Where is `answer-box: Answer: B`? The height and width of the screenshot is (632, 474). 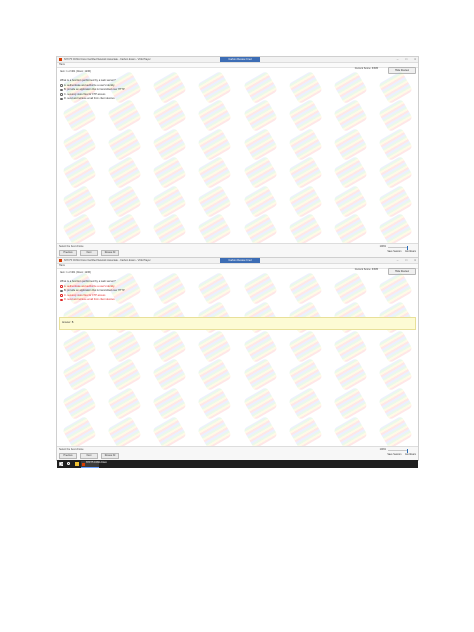
answer-box: Answer: B is located at coordinates (237, 323).